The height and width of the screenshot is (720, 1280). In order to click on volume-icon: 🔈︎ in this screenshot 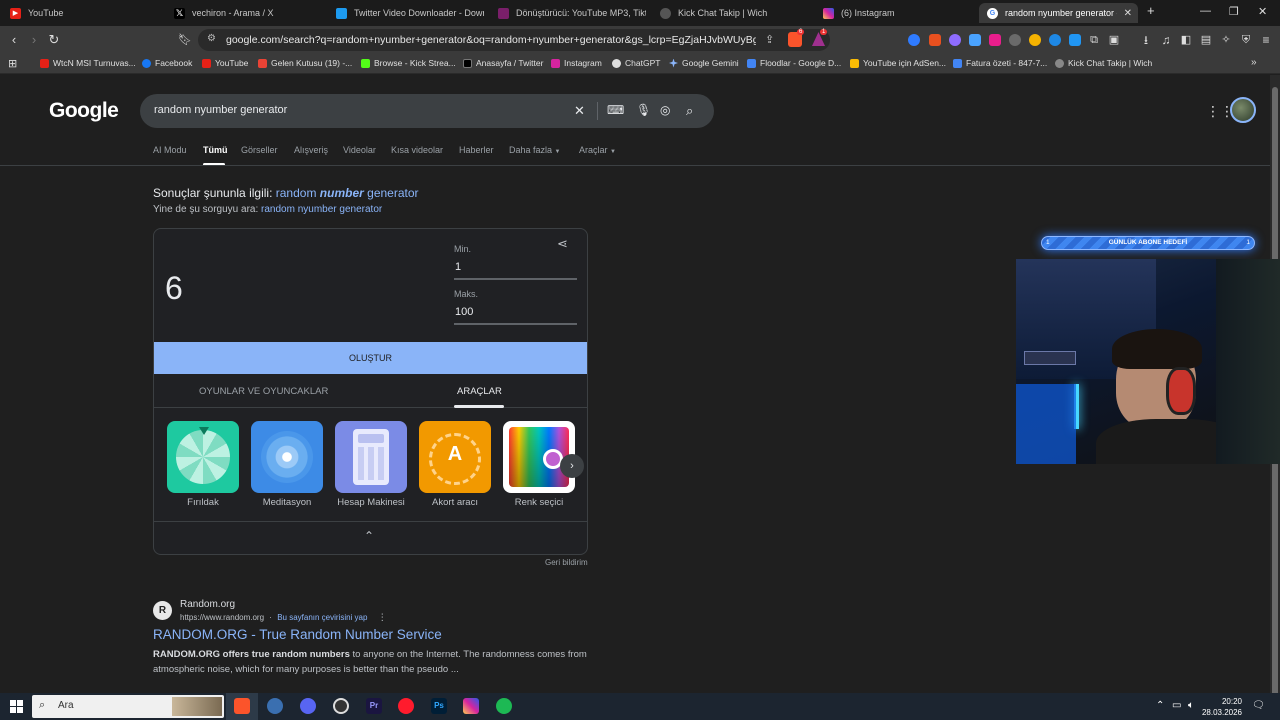, I will do `click(1191, 705)`.